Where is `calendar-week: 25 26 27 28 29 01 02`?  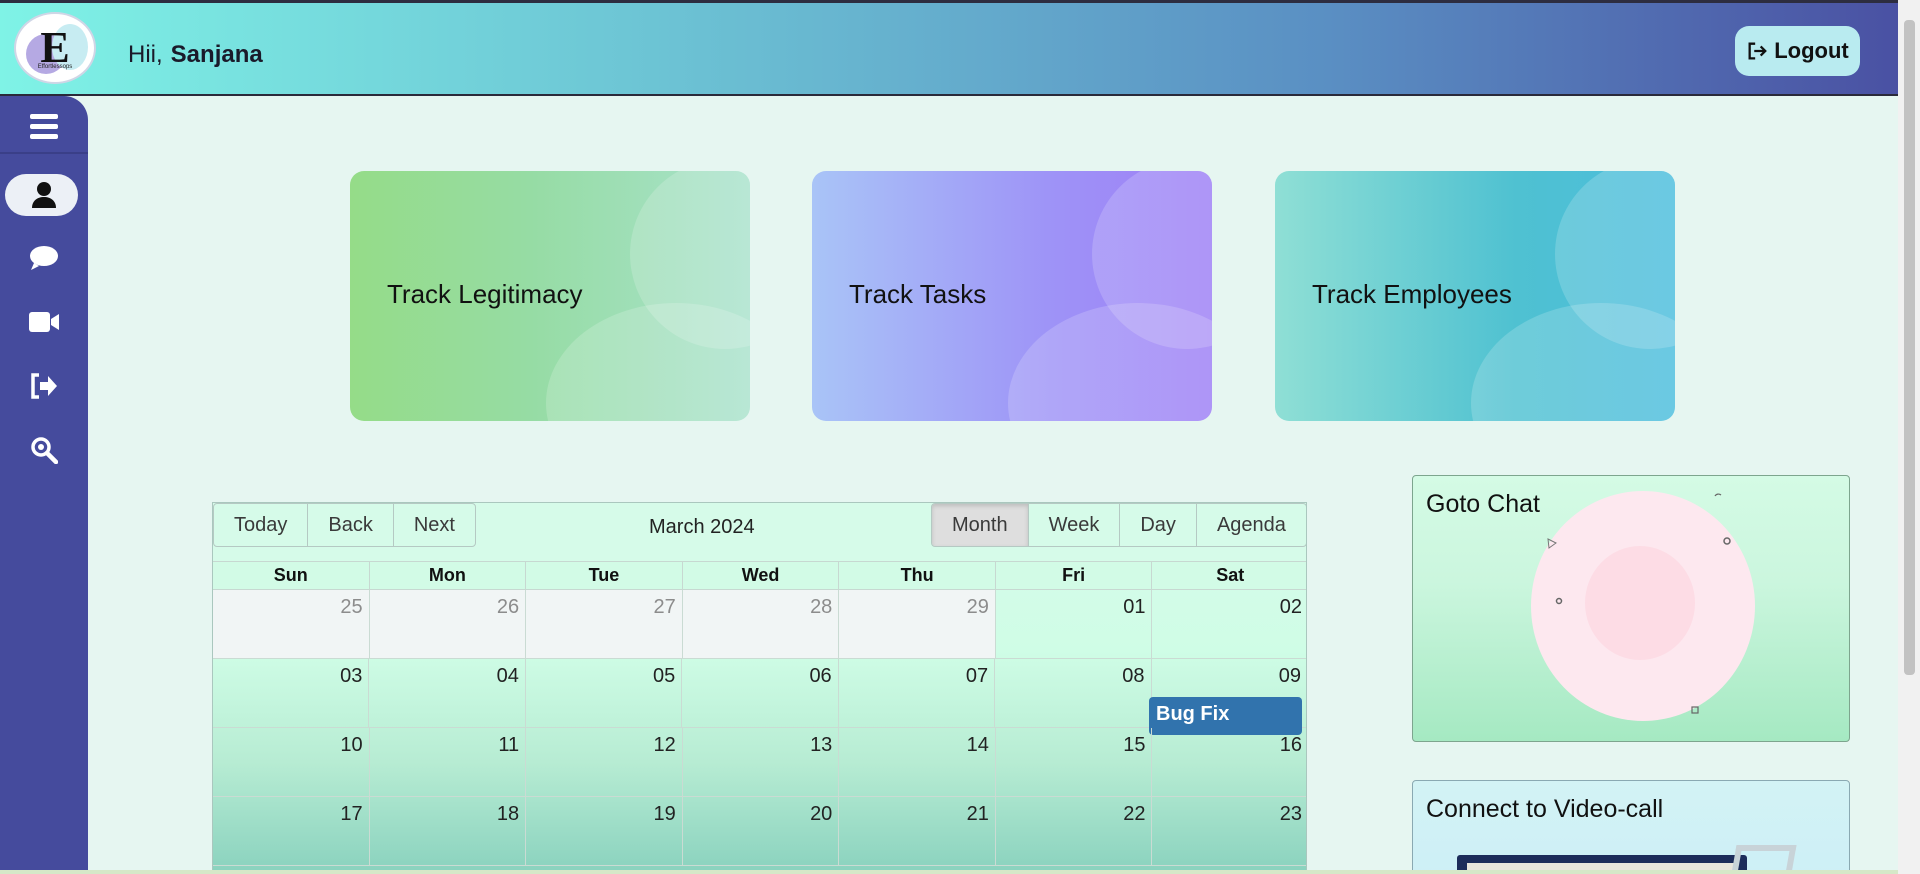
calendar-week: 25 26 27 28 29 01 02 is located at coordinates (759, 624).